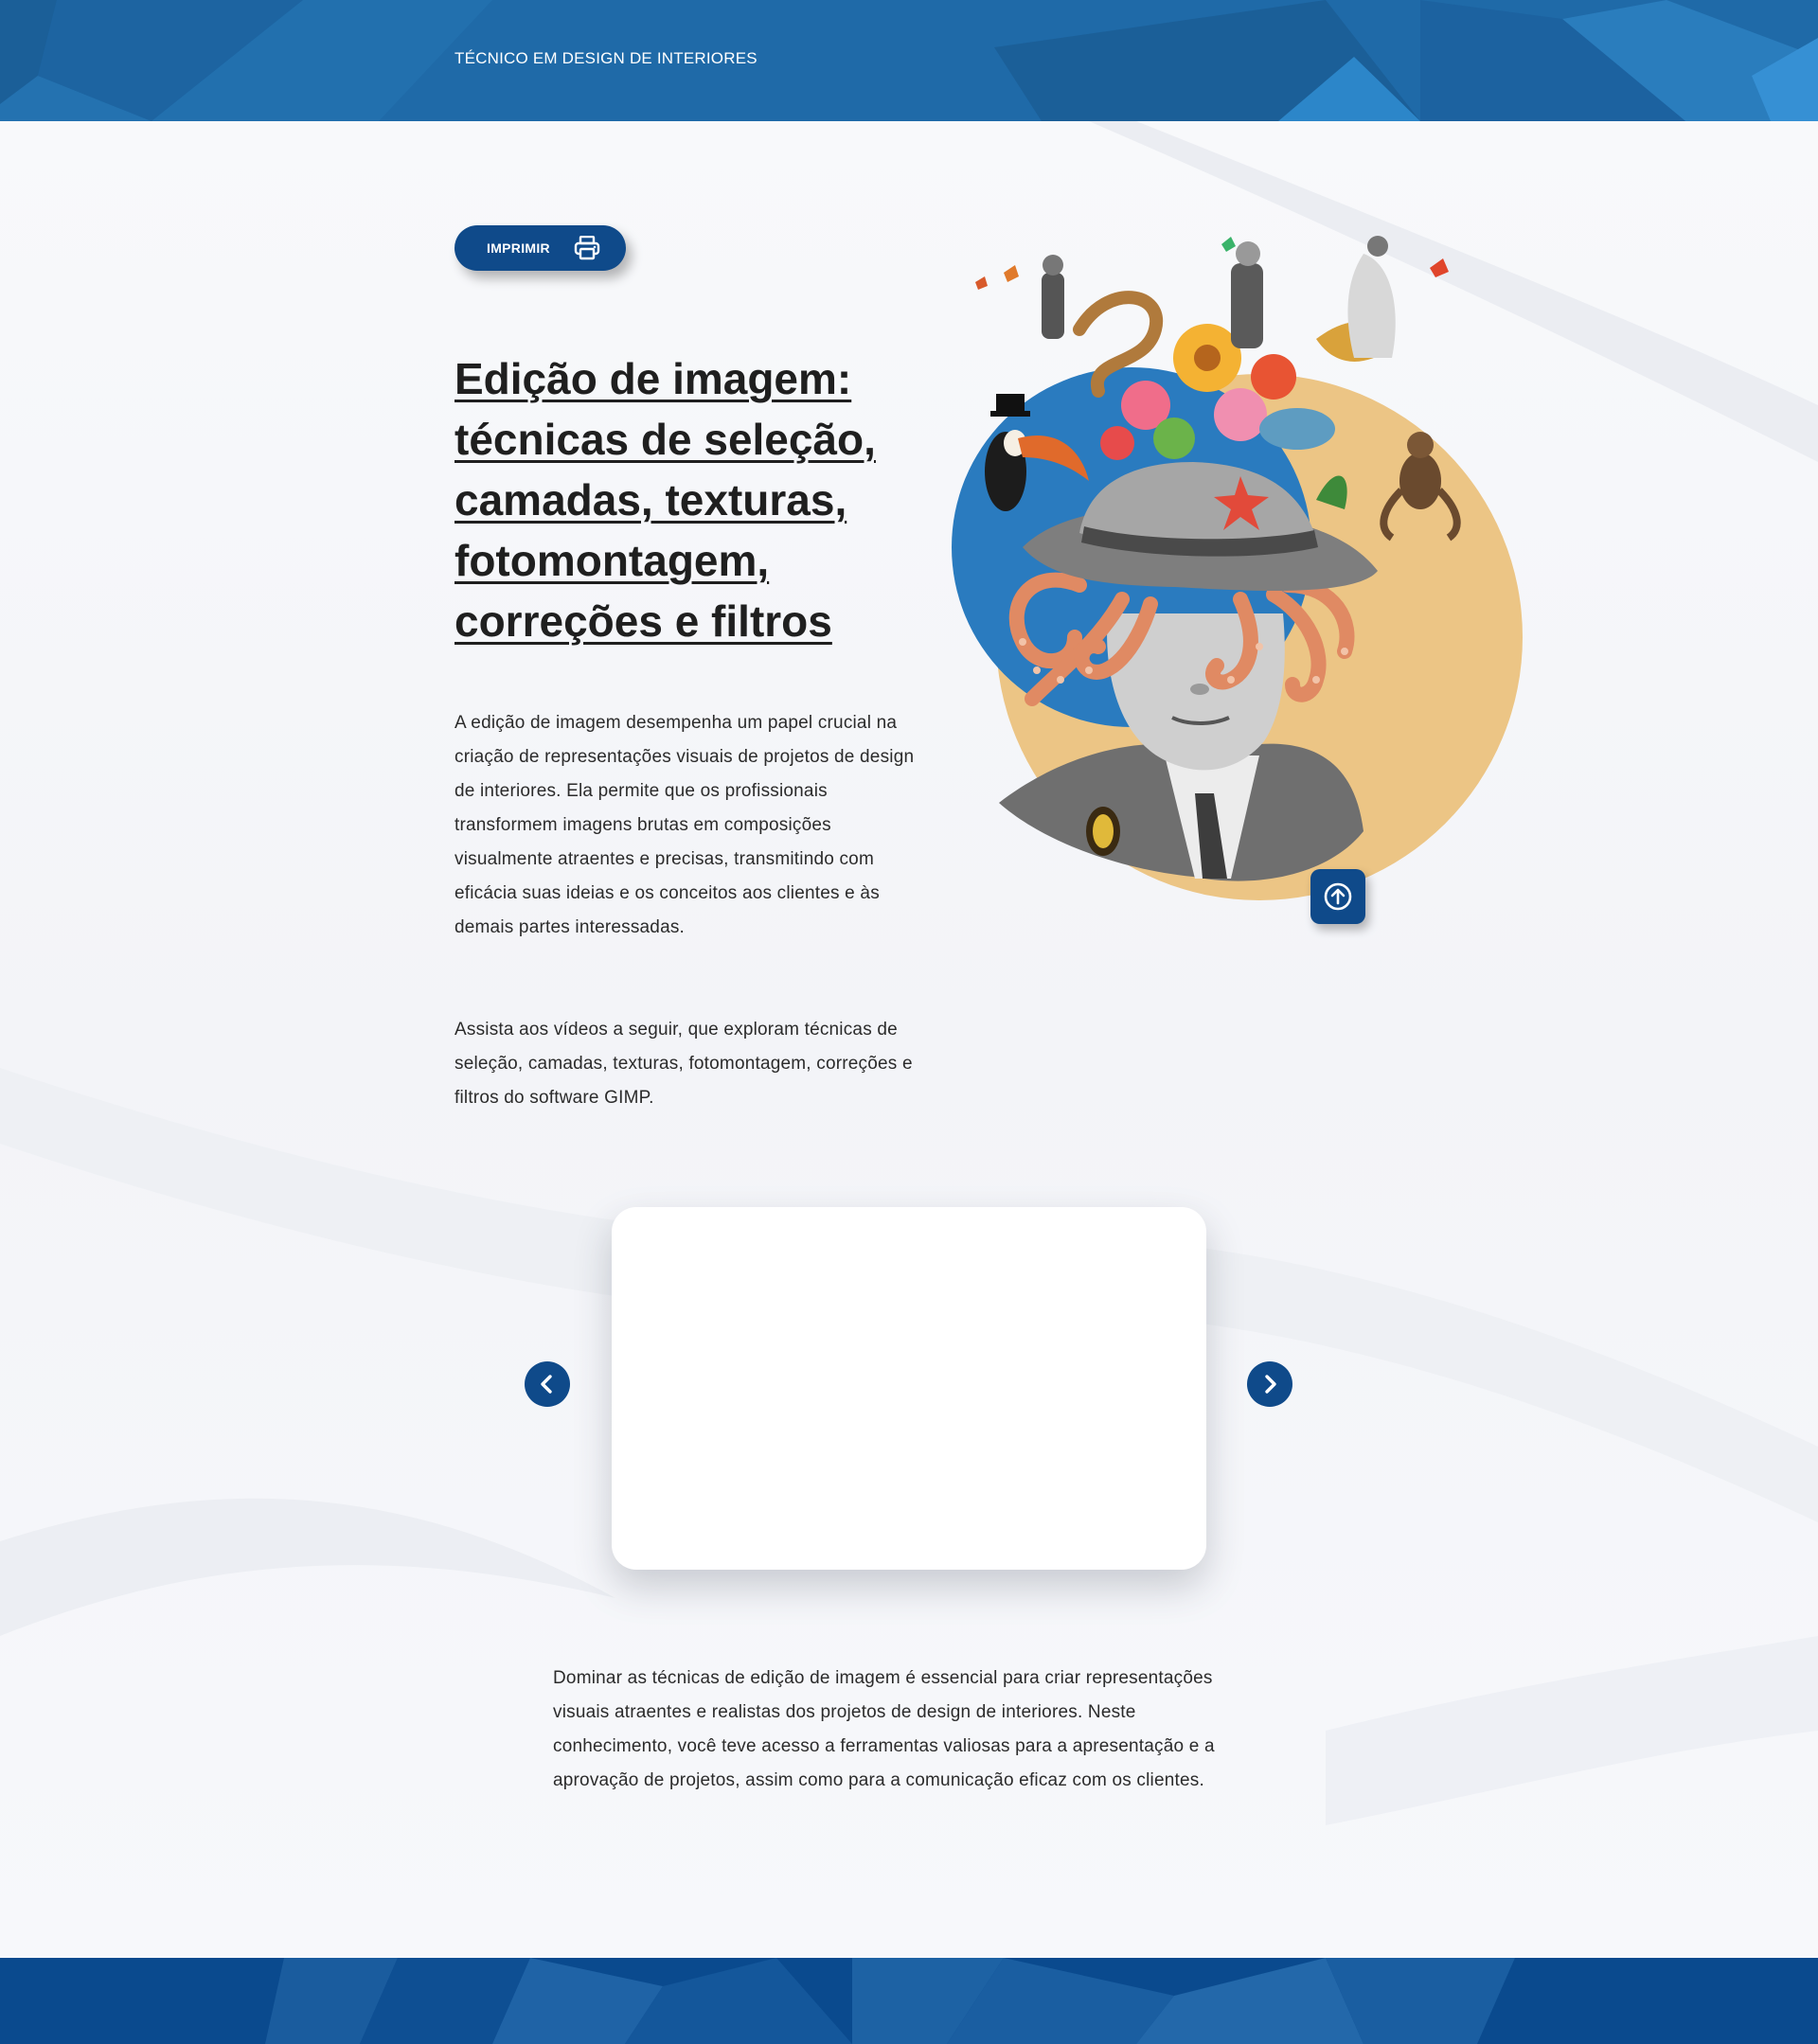 The image size is (1818, 2044). I want to click on carousel-prev-button, so click(547, 1384).